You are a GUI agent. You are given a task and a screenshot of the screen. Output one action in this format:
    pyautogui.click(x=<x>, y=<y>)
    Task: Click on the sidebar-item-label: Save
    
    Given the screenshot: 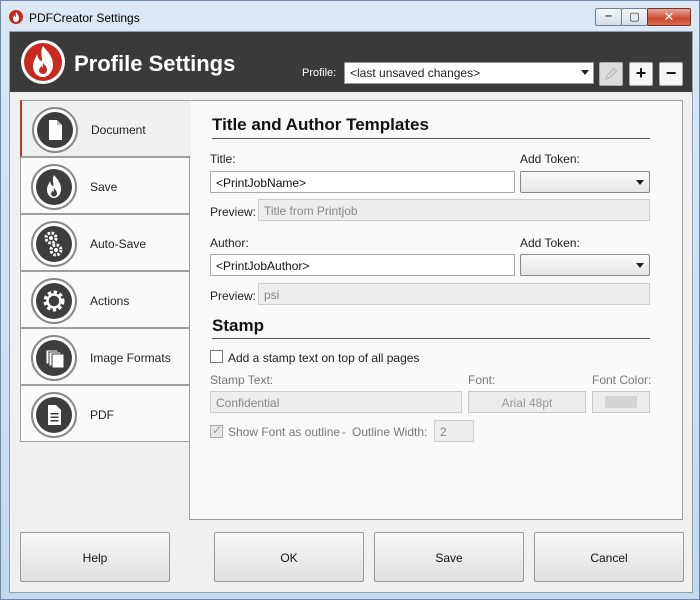 What is the action you would take?
    pyautogui.click(x=104, y=187)
    